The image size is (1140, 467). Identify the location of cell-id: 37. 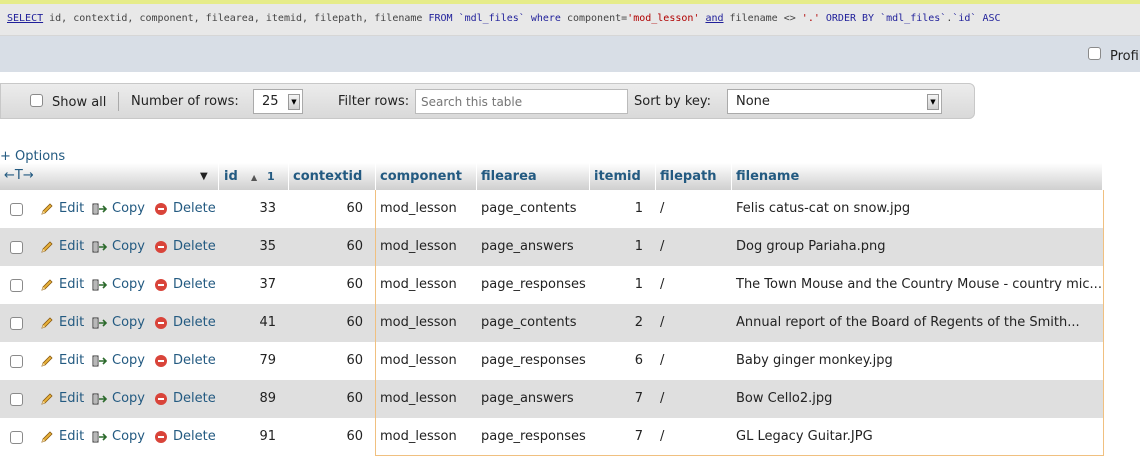
(247, 284).